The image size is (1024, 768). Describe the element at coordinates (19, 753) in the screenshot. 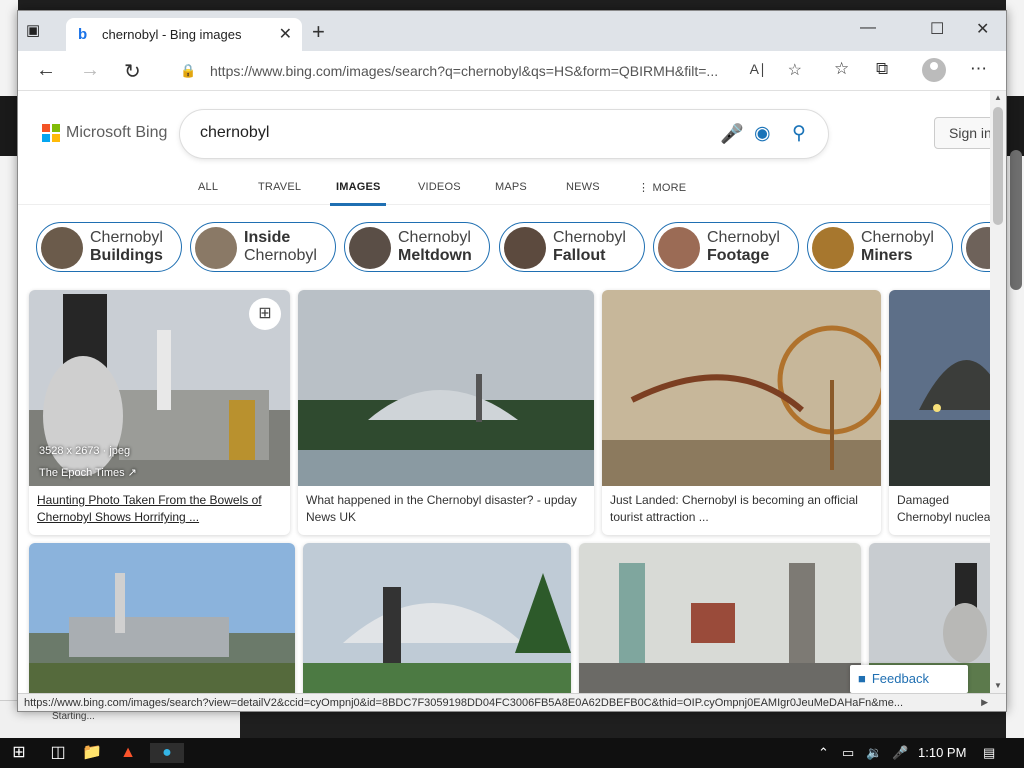

I see `windows-start-icon: ⊞` at that location.